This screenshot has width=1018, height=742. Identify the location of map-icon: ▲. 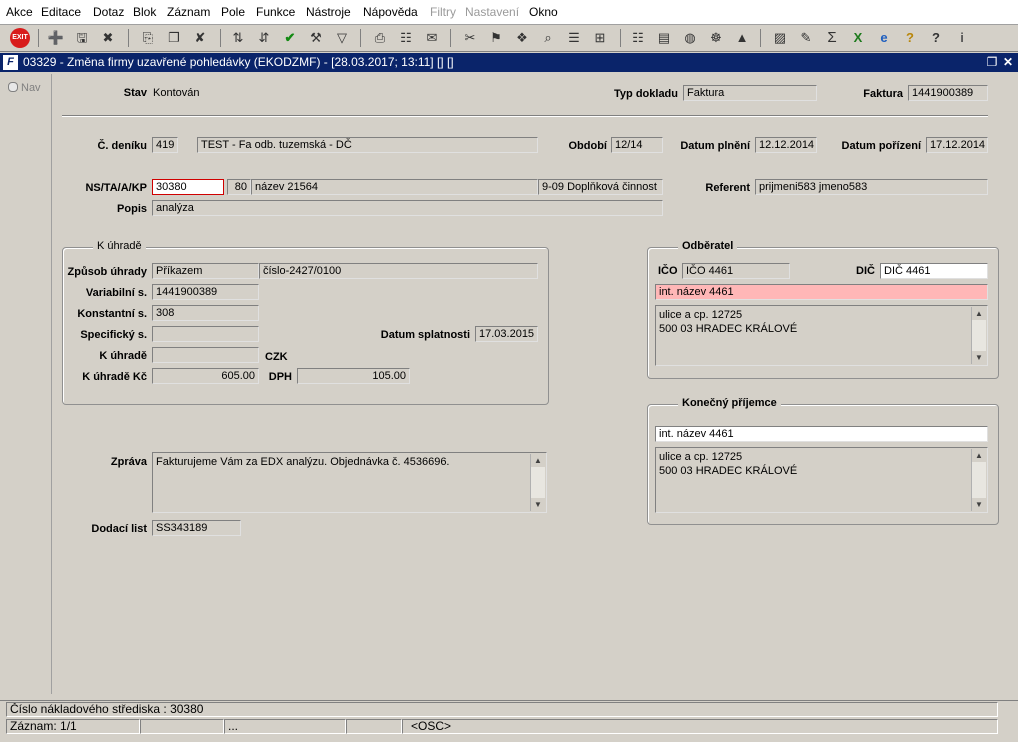
(742, 38).